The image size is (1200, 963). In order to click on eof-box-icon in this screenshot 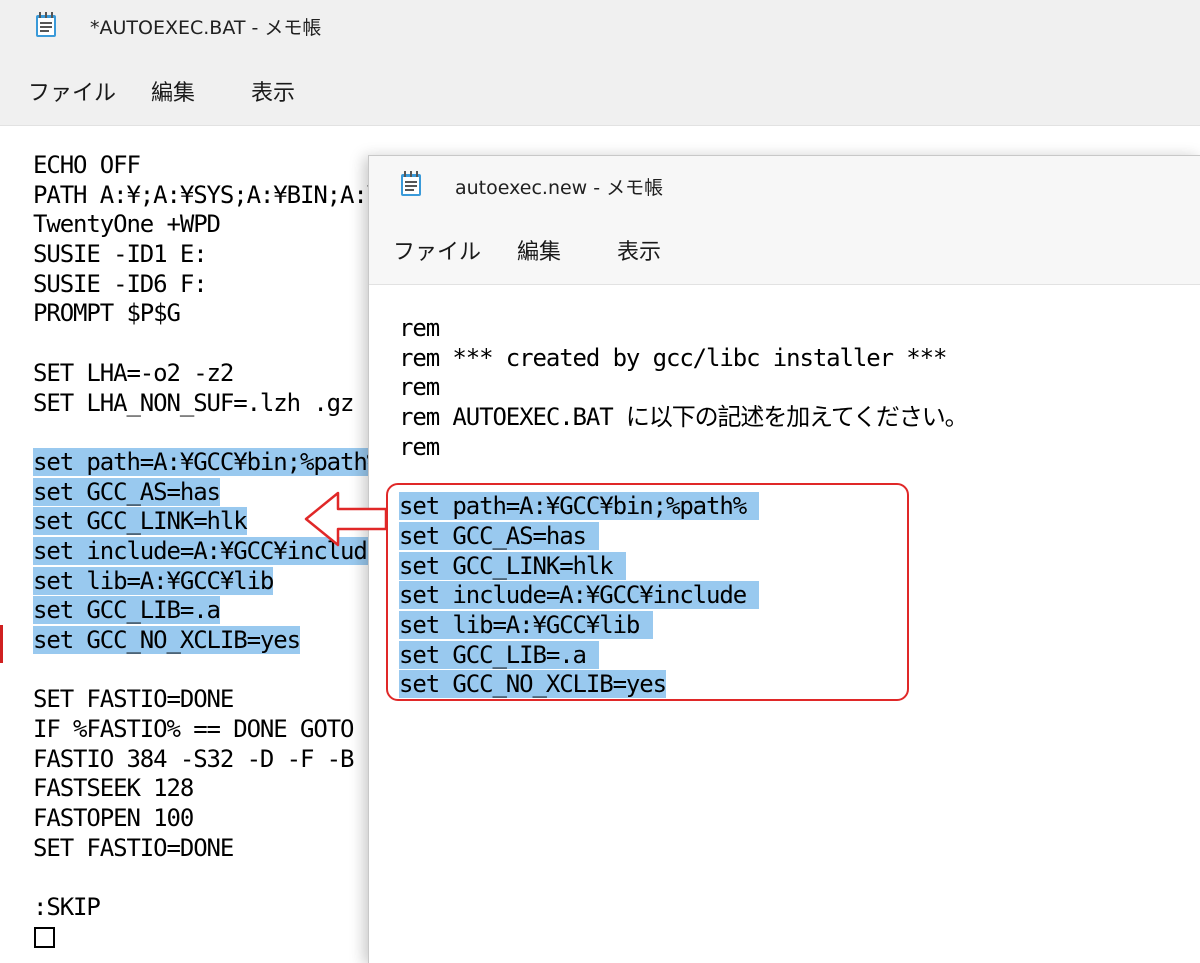, I will do `click(44, 938)`.